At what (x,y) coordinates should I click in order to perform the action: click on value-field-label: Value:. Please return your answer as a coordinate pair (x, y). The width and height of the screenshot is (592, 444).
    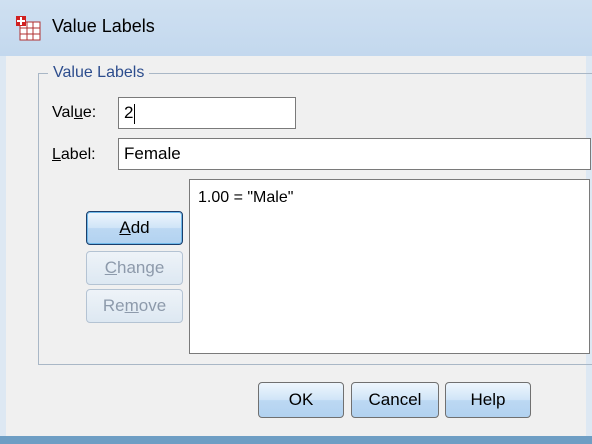
    Looking at the image, I should click on (74, 112).